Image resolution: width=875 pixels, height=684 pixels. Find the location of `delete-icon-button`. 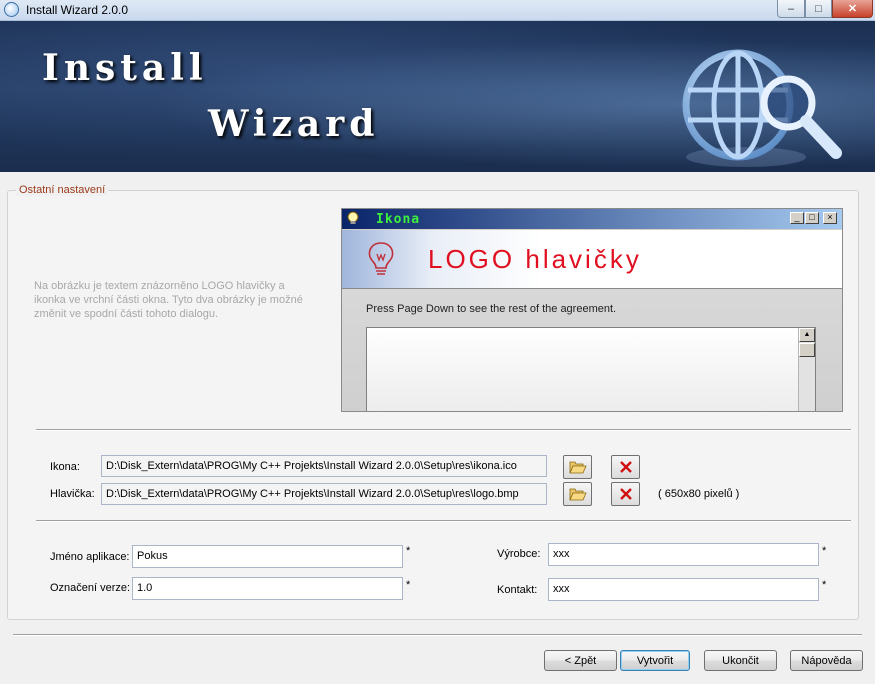

delete-icon-button is located at coordinates (625, 467).